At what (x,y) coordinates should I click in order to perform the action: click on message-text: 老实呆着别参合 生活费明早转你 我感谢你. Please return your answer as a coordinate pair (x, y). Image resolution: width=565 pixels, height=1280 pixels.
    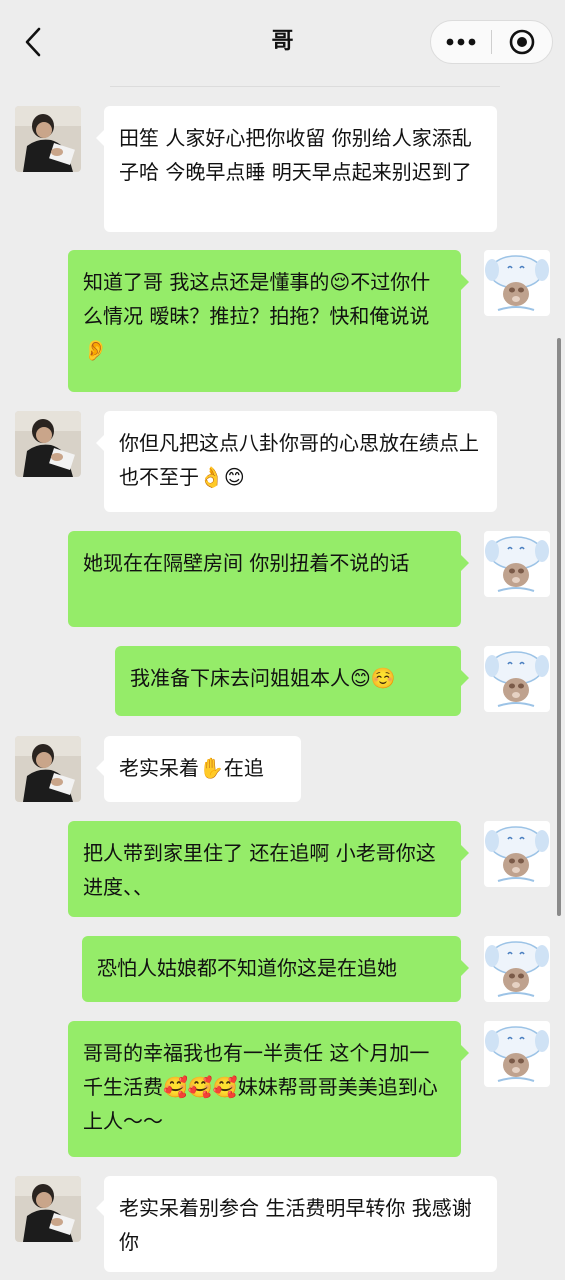
    Looking at the image, I should click on (295, 1225).